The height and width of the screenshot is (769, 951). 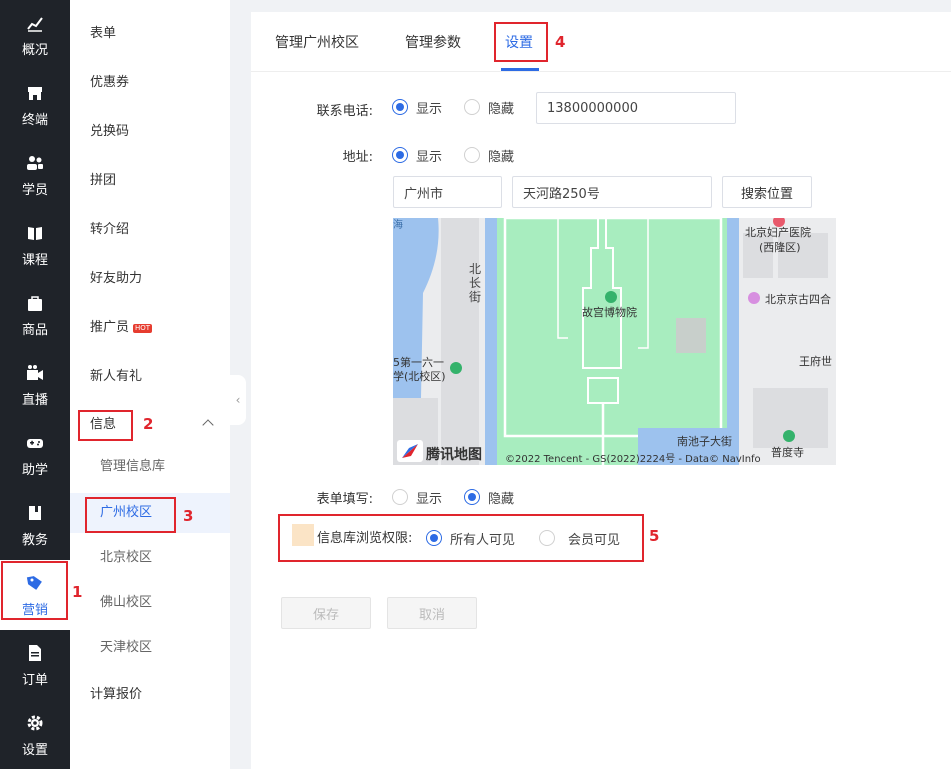 What do you see at coordinates (35, 93) in the screenshot?
I see `store-icon` at bounding box center [35, 93].